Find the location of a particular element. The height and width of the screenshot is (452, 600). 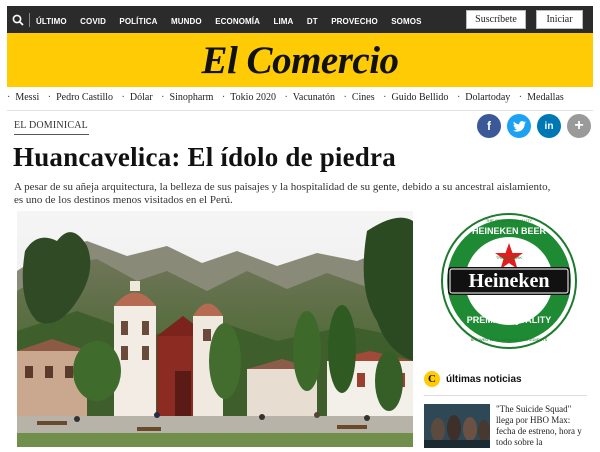

site-logo: El Comercio is located at coordinates (300, 60).